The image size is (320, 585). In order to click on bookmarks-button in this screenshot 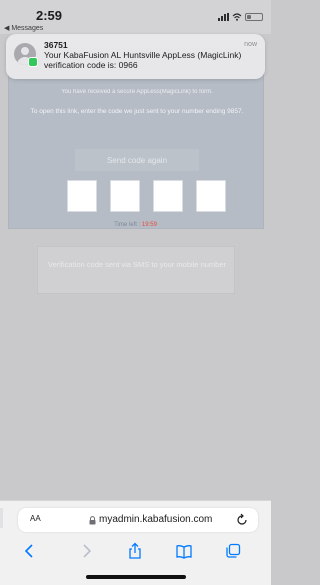, I will do `click(184, 551)`.